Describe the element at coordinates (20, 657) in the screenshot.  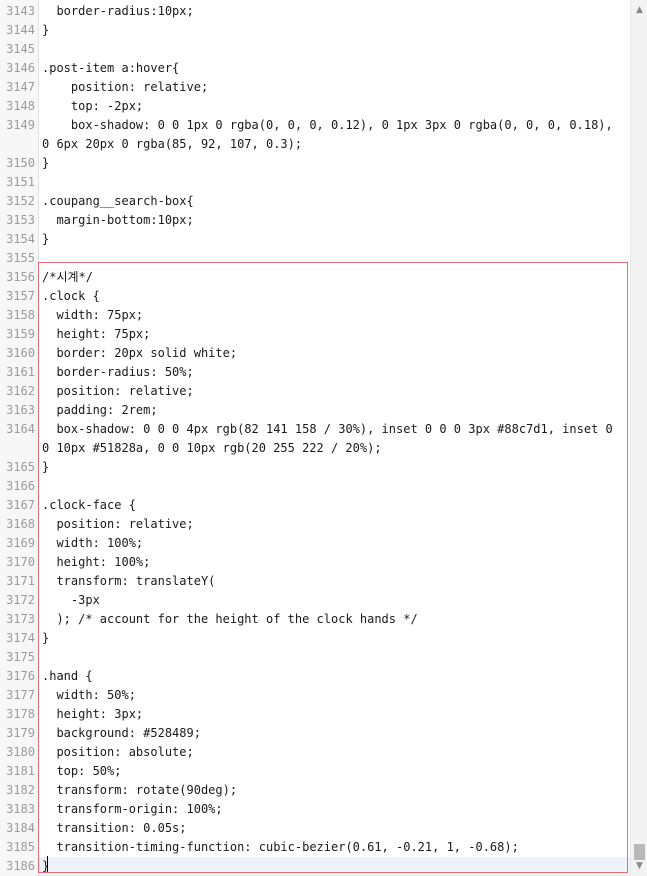
I see `line-number: 3175` at that location.